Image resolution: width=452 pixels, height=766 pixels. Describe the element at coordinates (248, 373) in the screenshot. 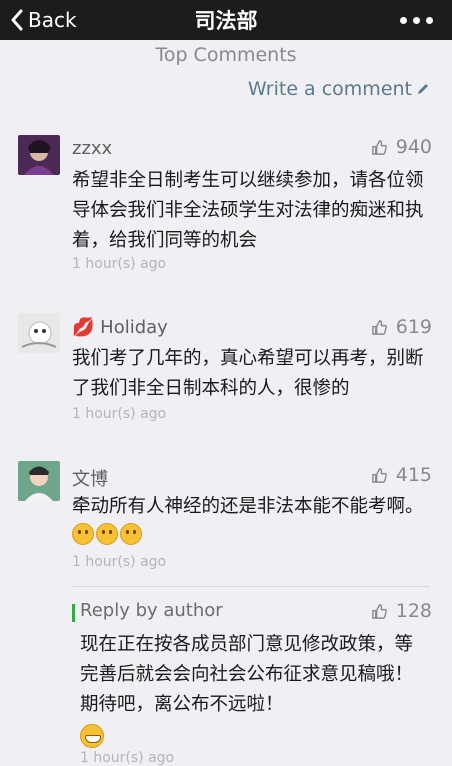

I see `comment-text: 我们考了几年的，真心希望可以再考，别断了我们非全日制本科的人，很惨的` at that location.